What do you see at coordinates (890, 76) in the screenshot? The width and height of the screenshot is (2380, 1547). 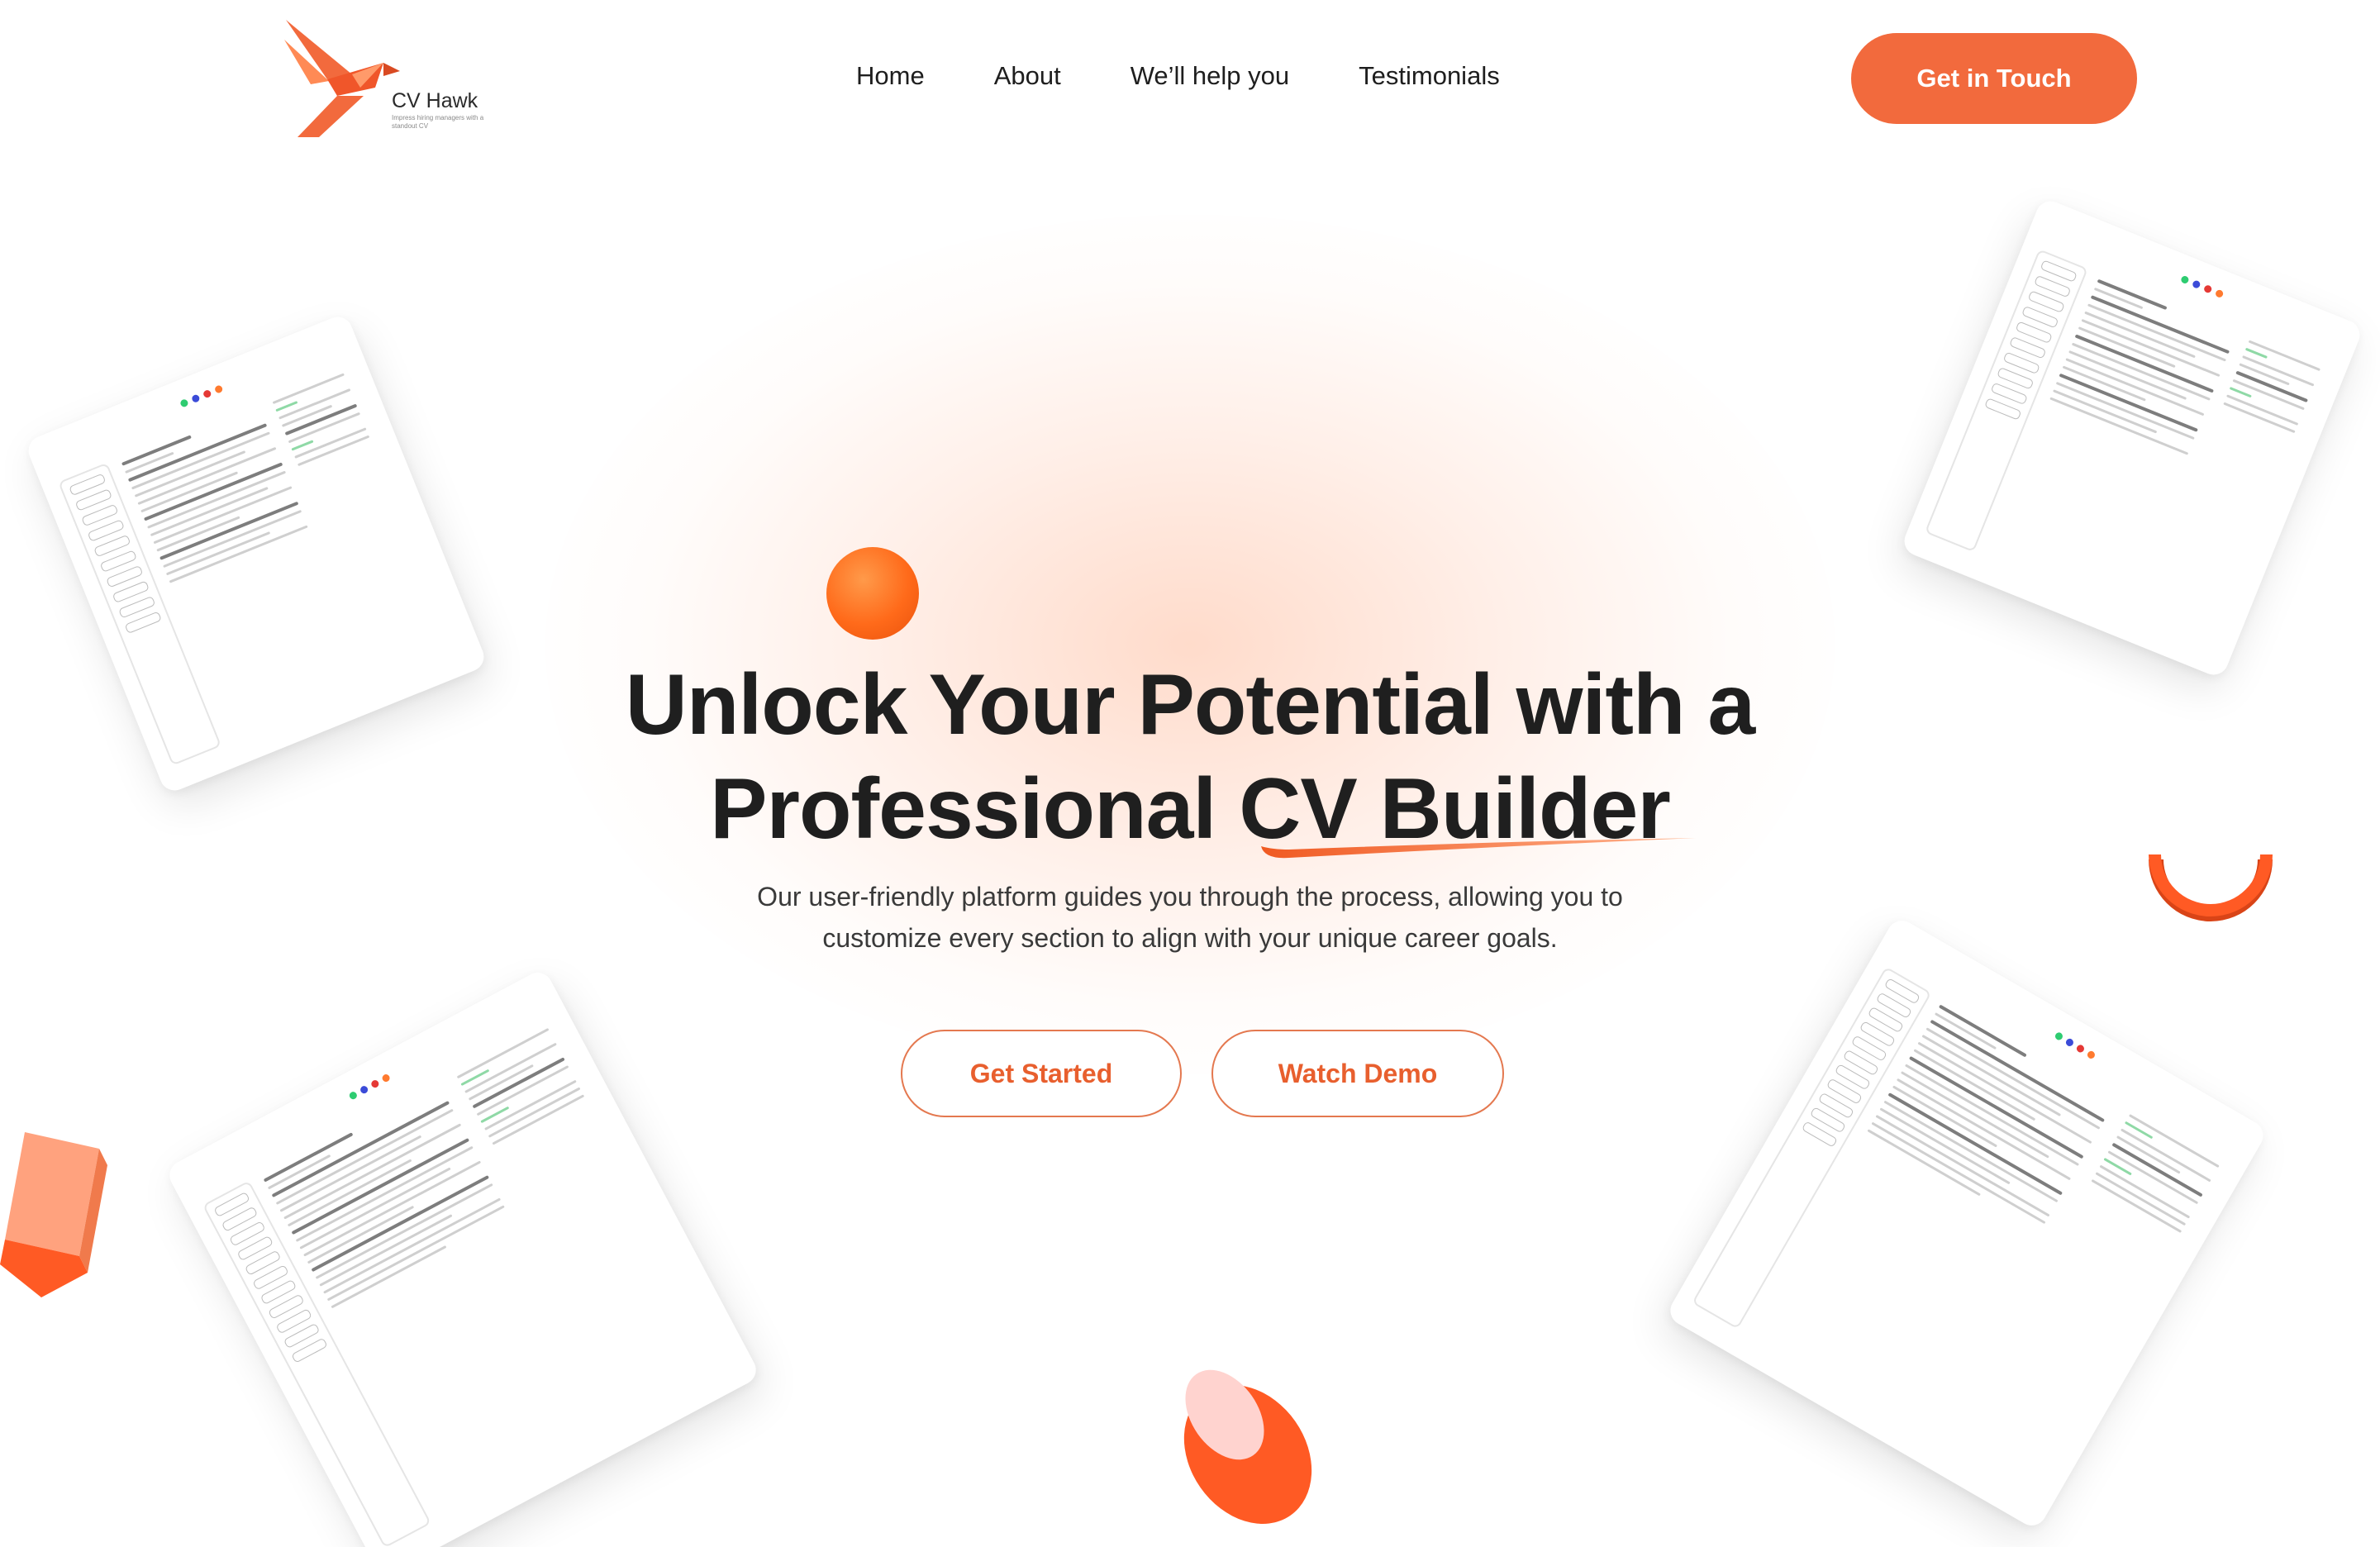 I see `nav-link-home: Home` at bounding box center [890, 76].